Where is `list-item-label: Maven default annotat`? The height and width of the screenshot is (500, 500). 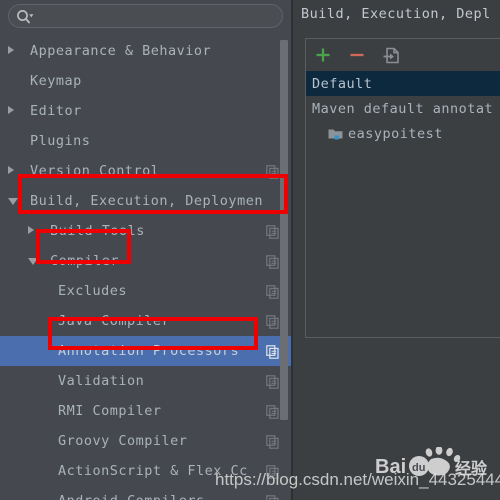 list-item-label: Maven default annotat is located at coordinates (403, 108).